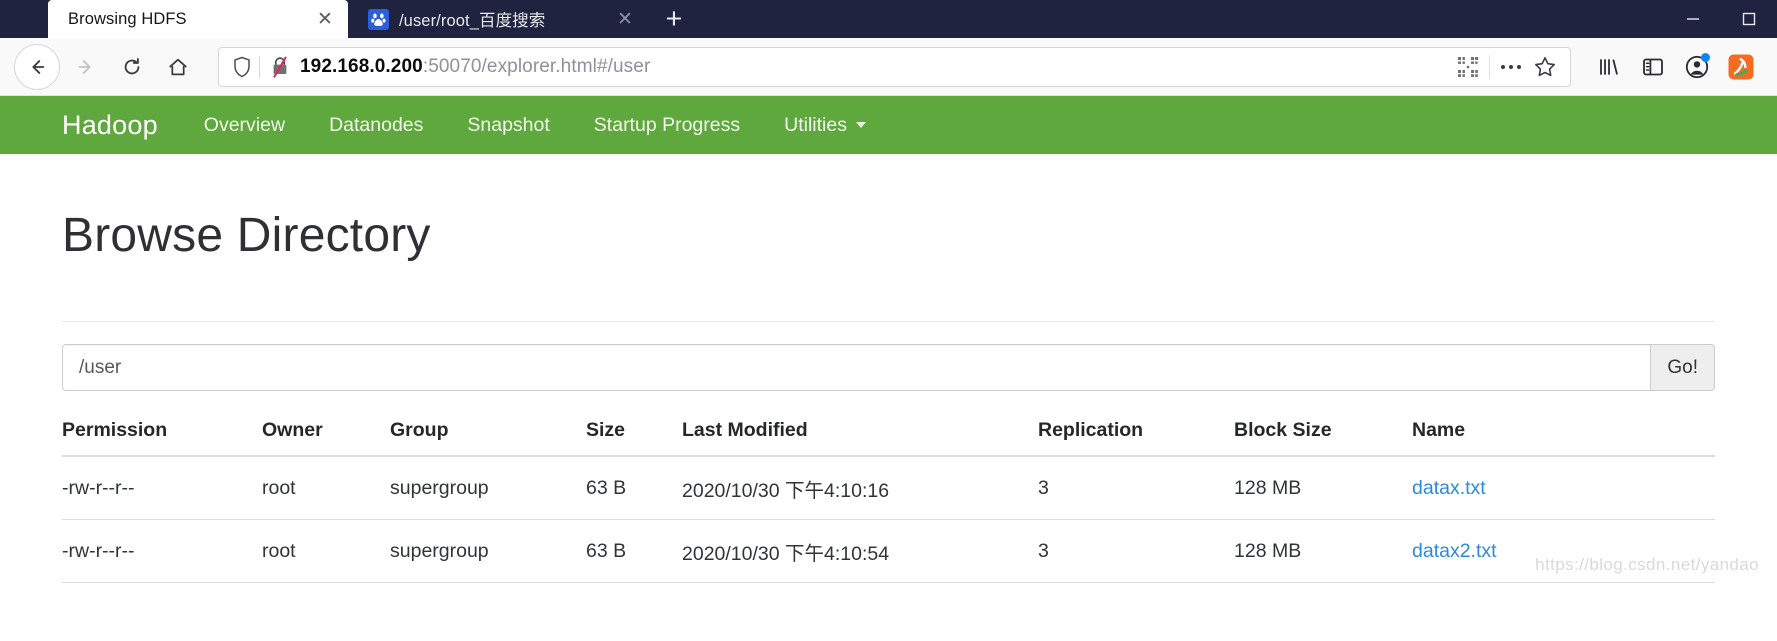 This screenshot has height=641, width=1777. What do you see at coordinates (1449, 488) in the screenshot?
I see `file-link: datax.txt` at bounding box center [1449, 488].